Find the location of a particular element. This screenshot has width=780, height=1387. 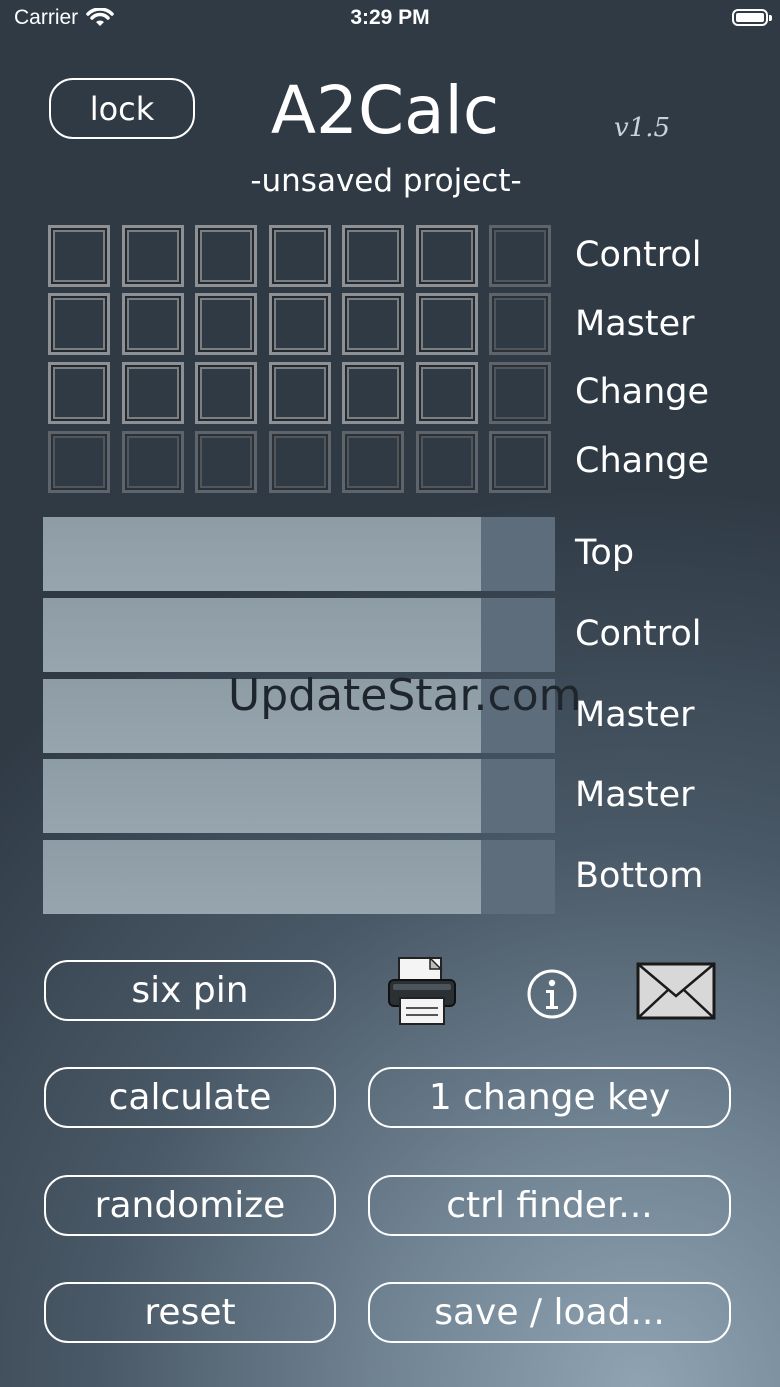

battery-icon is located at coordinates (752, 17).